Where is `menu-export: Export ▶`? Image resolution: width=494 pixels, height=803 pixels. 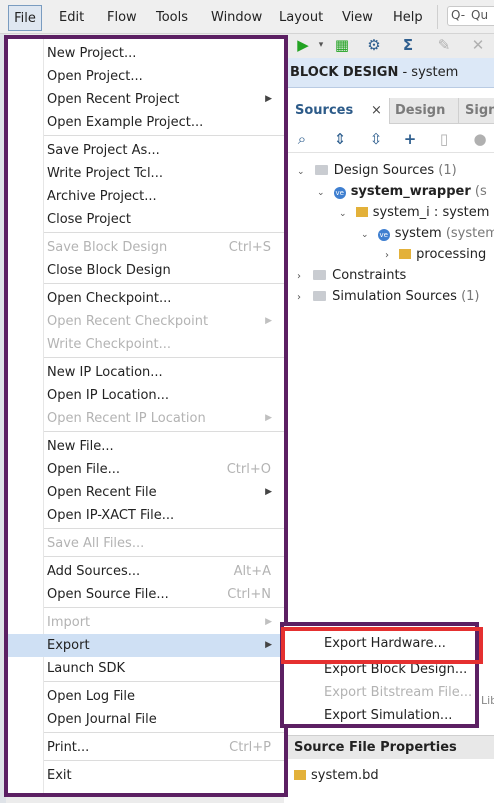
menu-export: Export ▶ is located at coordinates (146, 645).